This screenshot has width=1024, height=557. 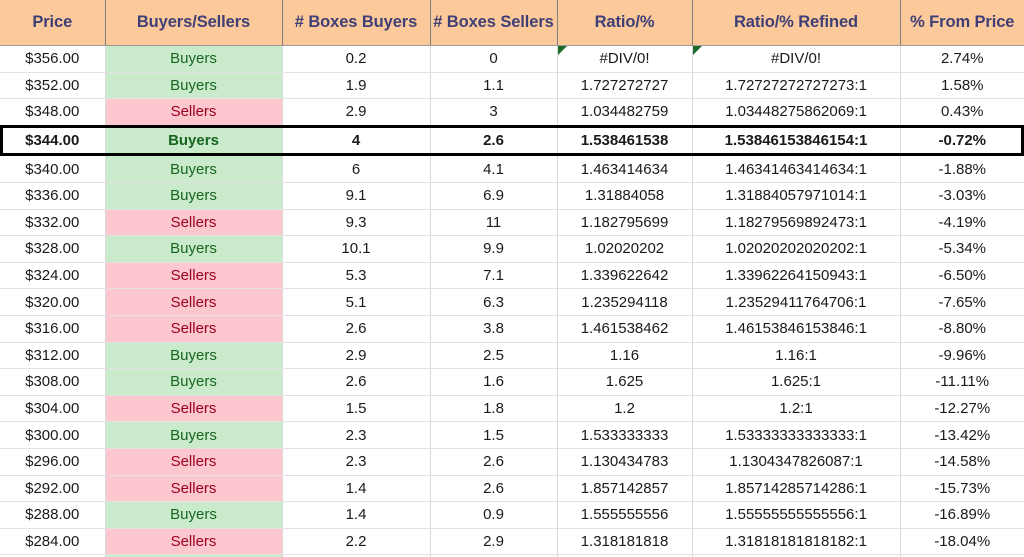 I want to click on column-header-buyers-sellers: Buyers/Sellers, so click(x=194, y=23).